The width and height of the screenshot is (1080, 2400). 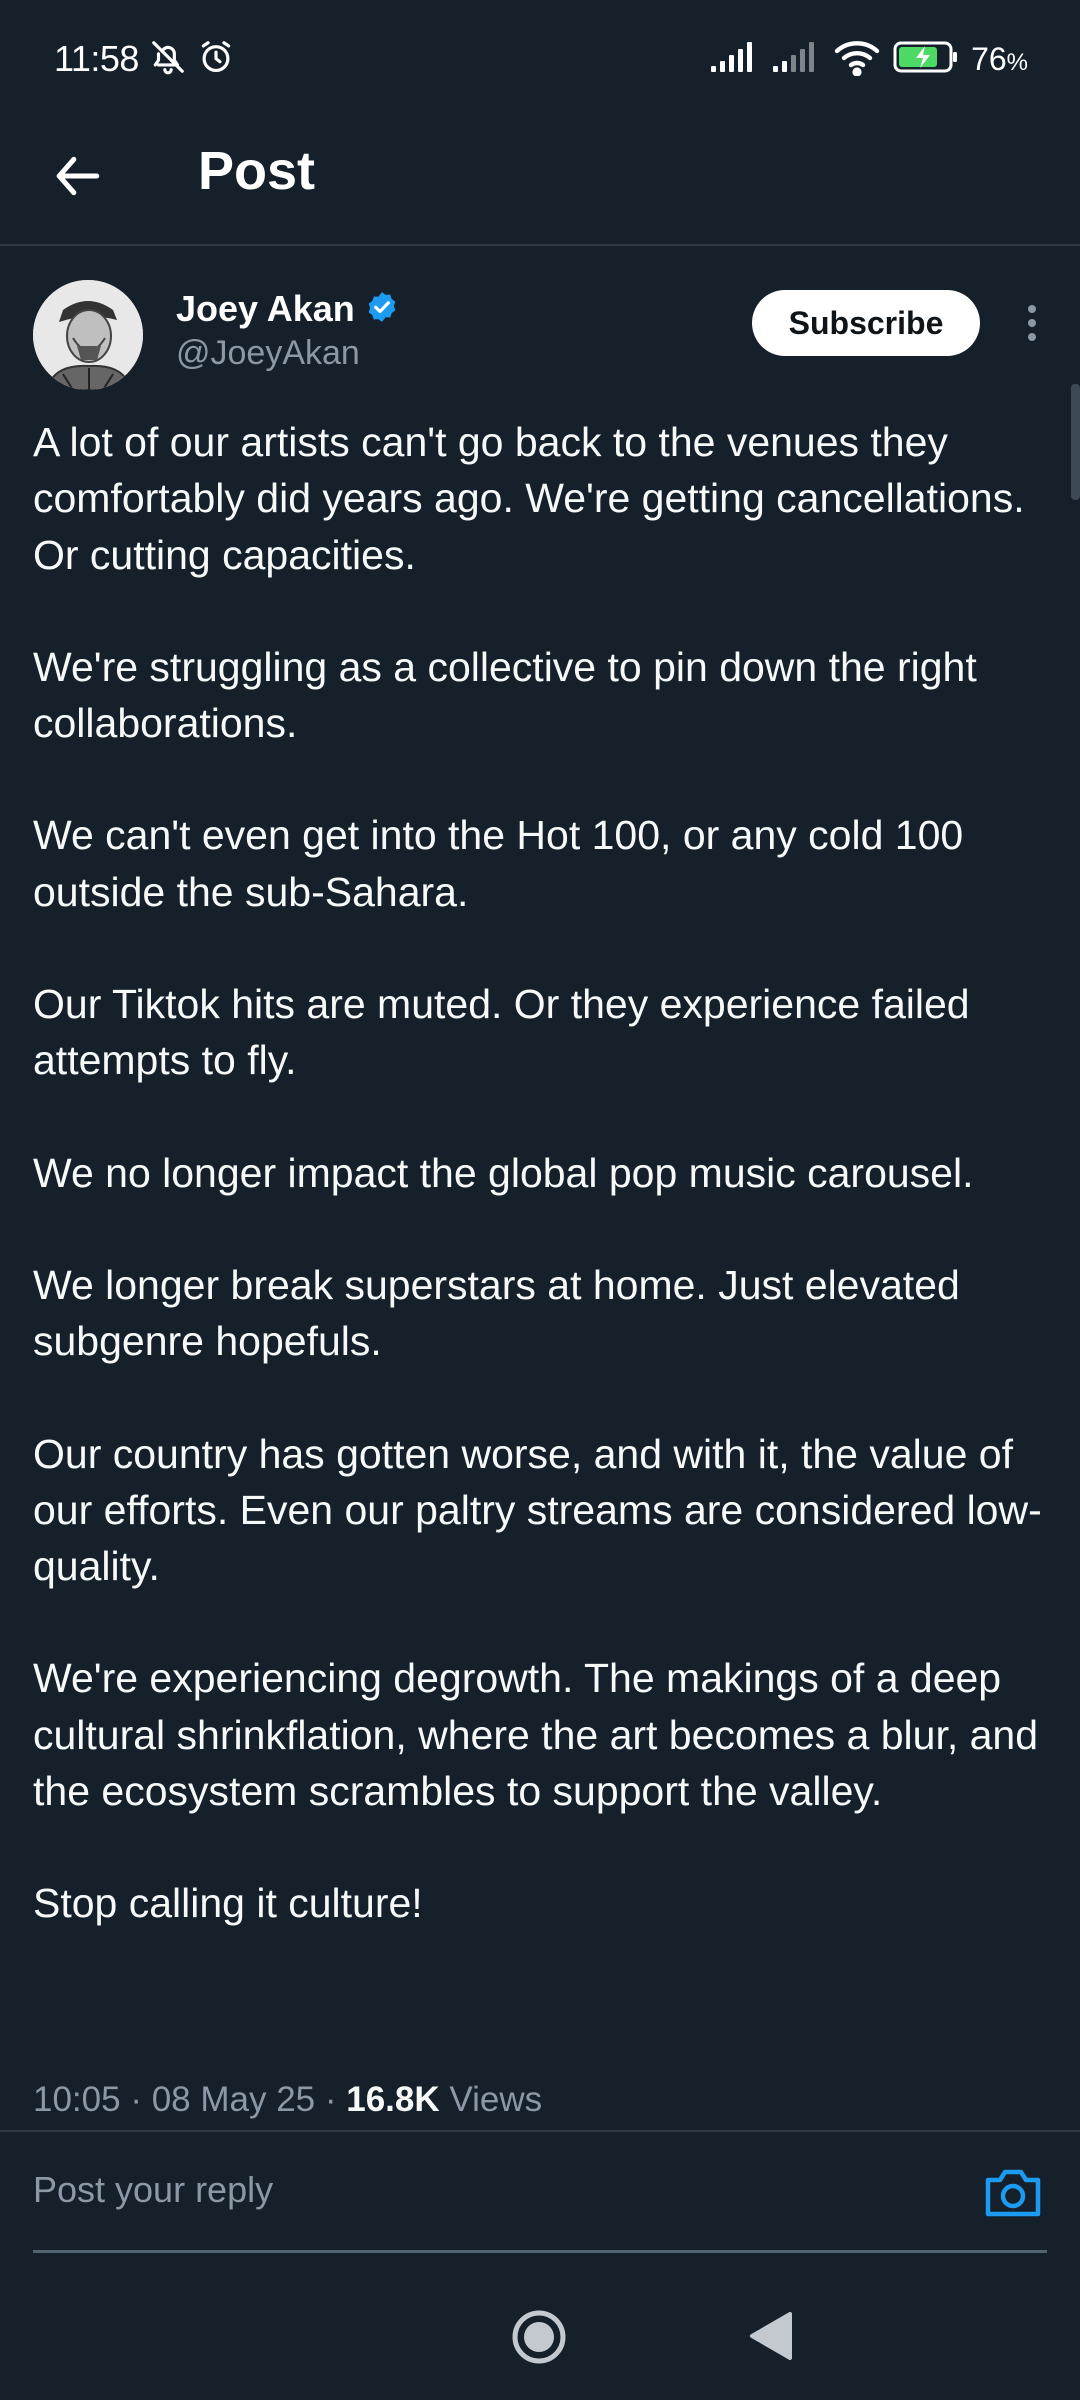 I want to click on reply-bar, so click(x=540, y=2192).